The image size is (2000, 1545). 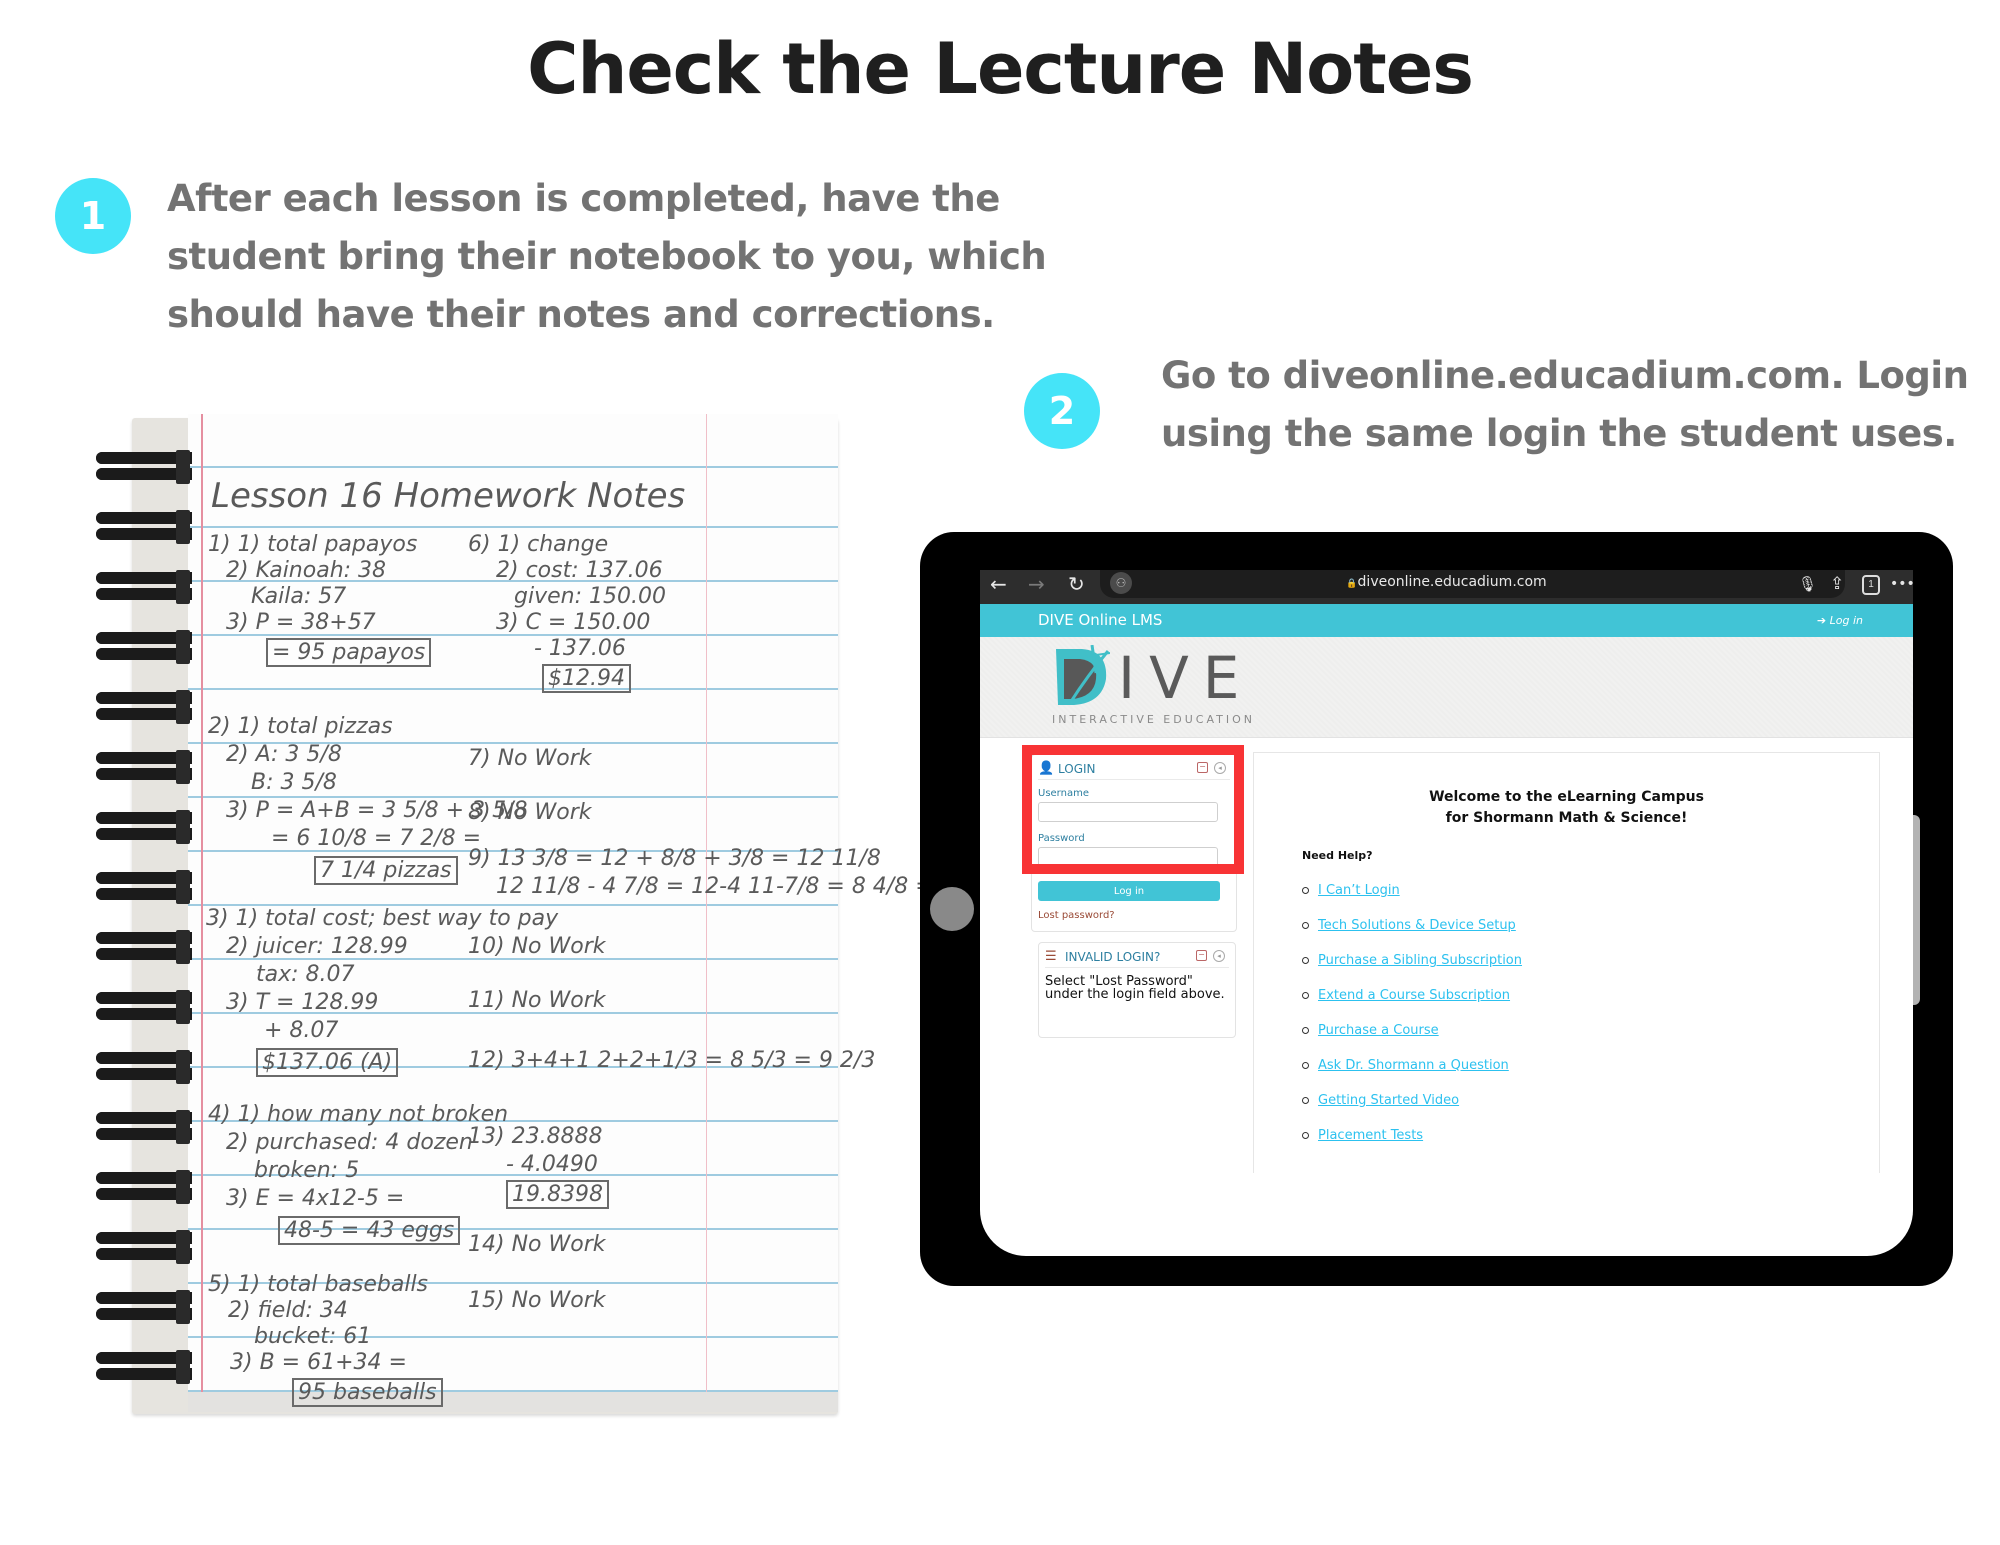 I want to click on help-link-extend-subscription: Extend a Course Subscription, so click(x=1414, y=995).